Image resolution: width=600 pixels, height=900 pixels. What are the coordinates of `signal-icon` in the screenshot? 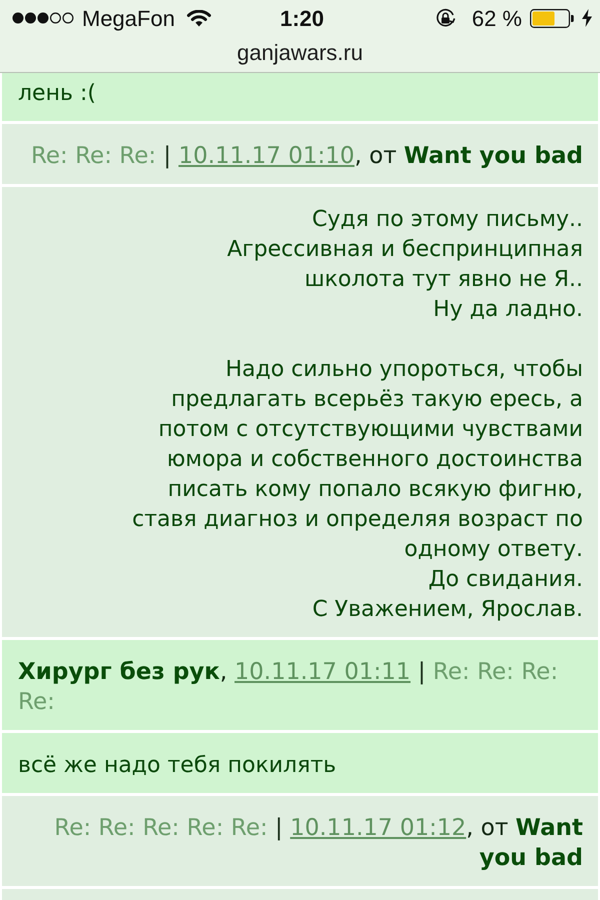 It's located at (43, 18).